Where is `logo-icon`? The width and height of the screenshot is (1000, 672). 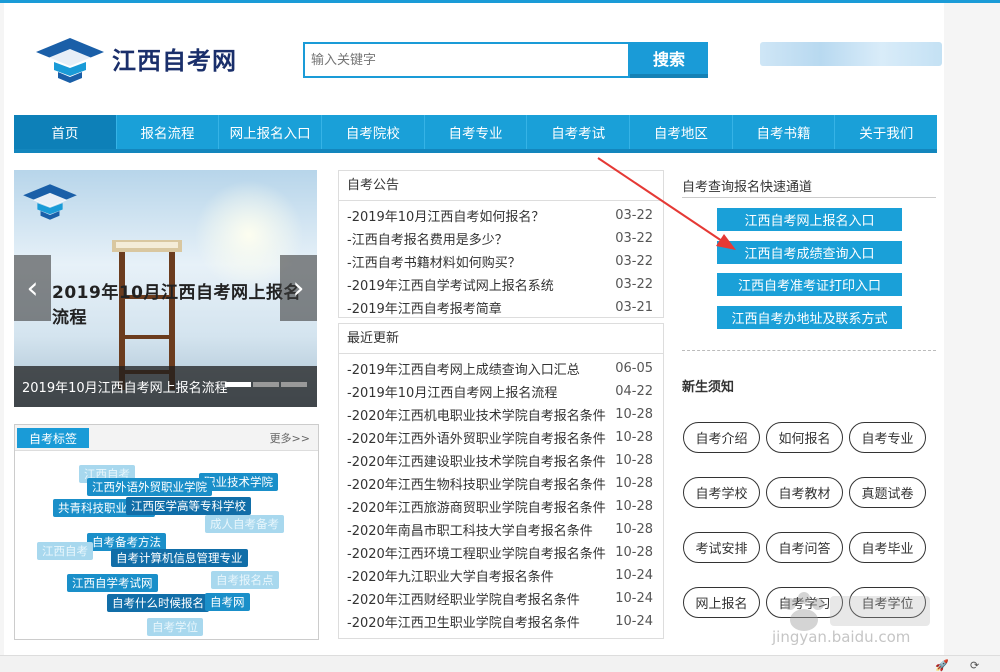
logo-icon is located at coordinates (70, 60).